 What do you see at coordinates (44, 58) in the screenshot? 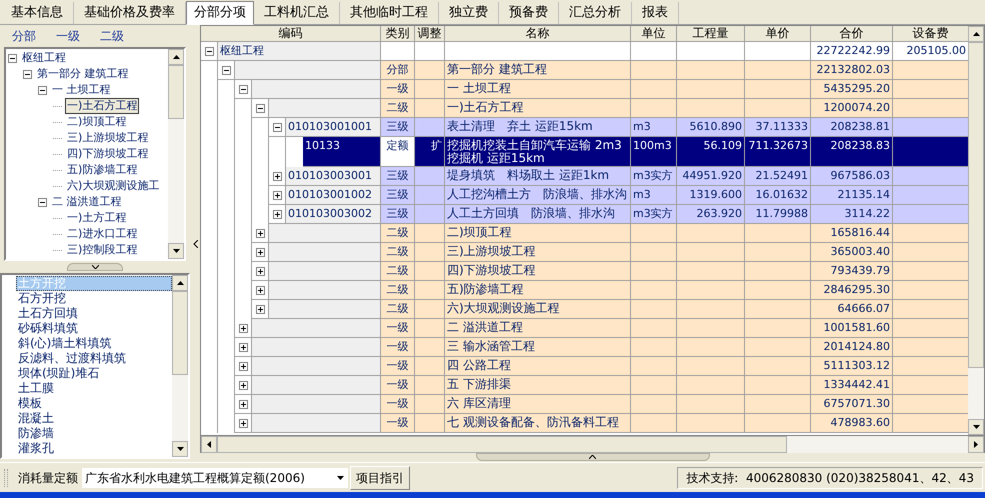
I see `tree-item: 枢纽工程` at bounding box center [44, 58].